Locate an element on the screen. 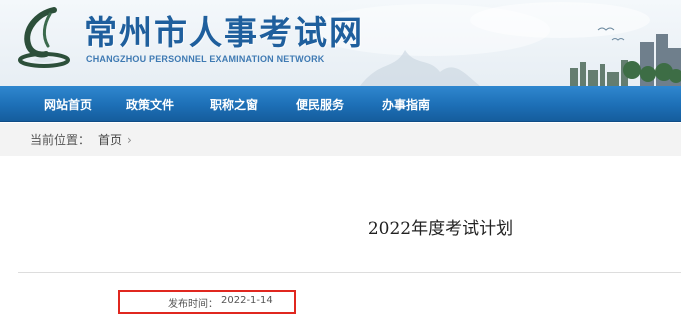 Image resolution: width=681 pixels, height=319 pixels. breadcrumb-home-link: 首页 is located at coordinates (110, 139).